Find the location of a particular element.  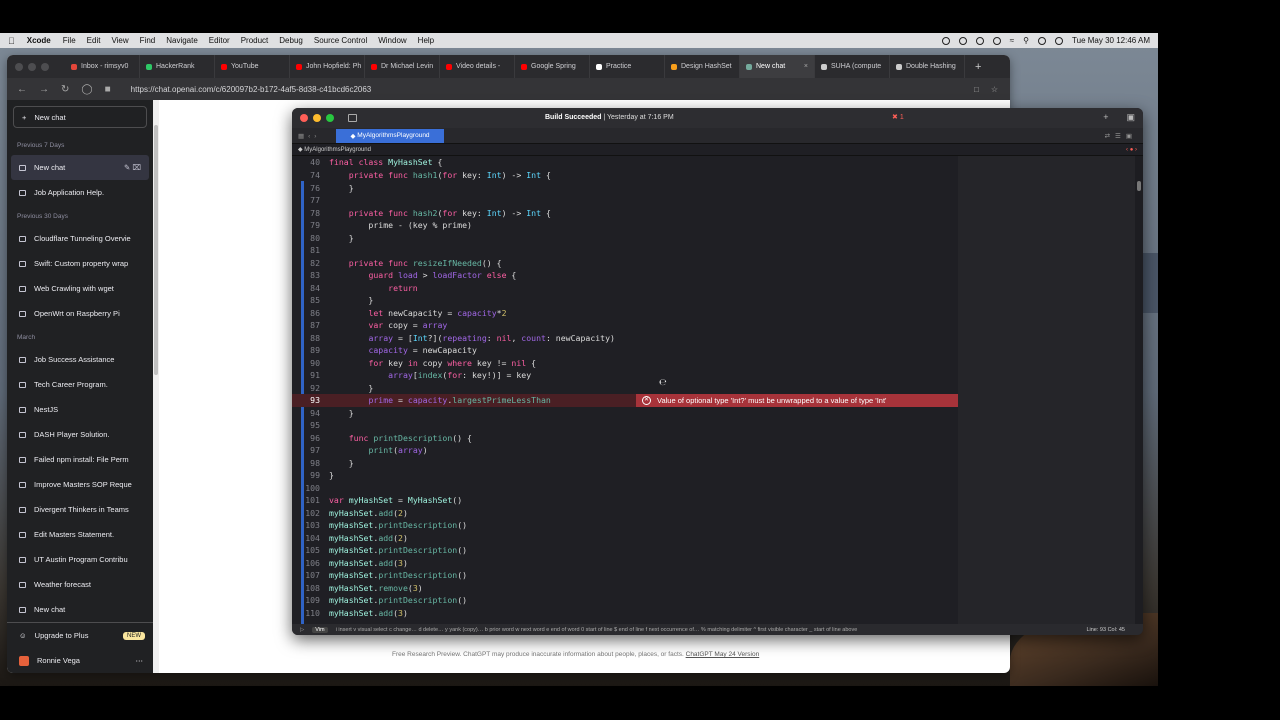

minimap is located at coordinates (1046, 390).